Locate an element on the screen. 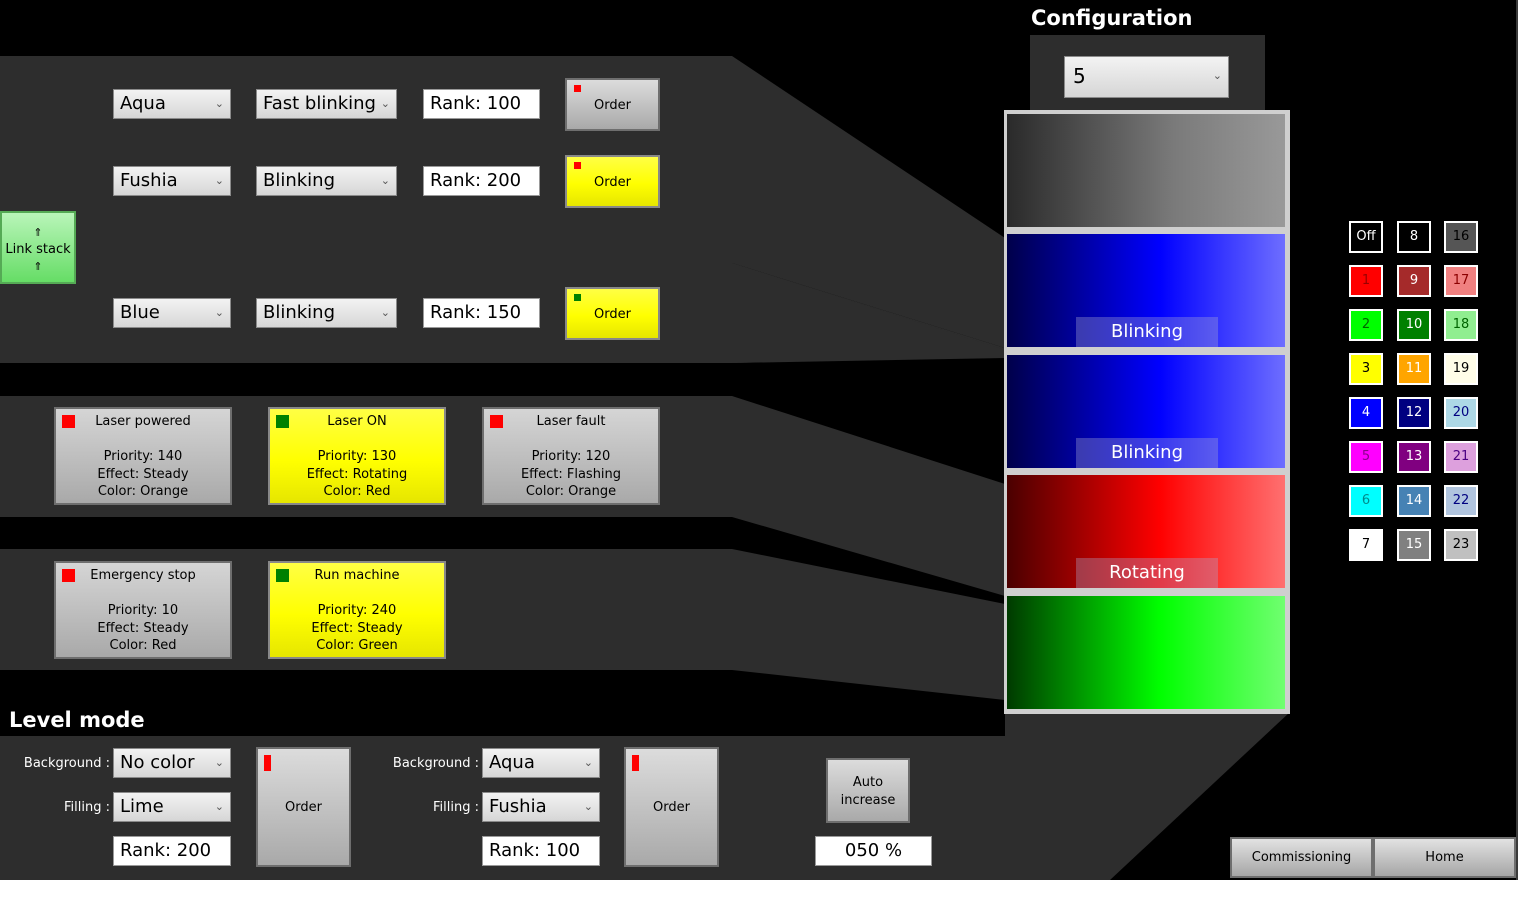  row1-order-button: Order is located at coordinates (612, 104).